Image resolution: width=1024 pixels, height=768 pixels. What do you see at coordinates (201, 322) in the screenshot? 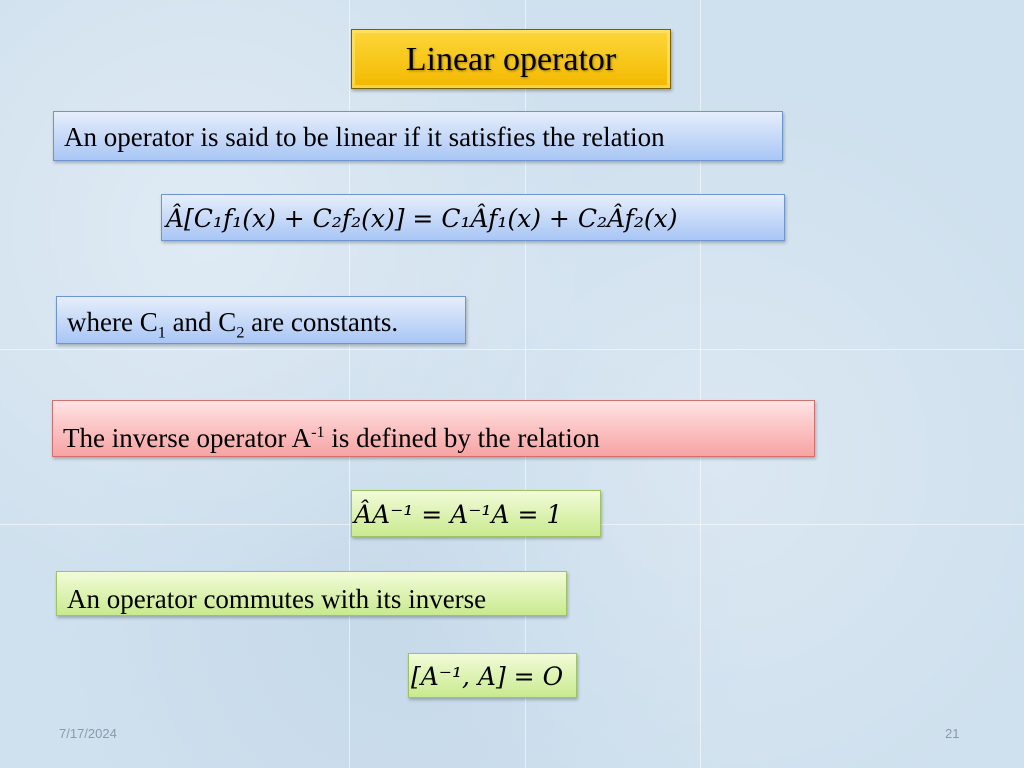
I see `constants-text-middle: and C` at bounding box center [201, 322].